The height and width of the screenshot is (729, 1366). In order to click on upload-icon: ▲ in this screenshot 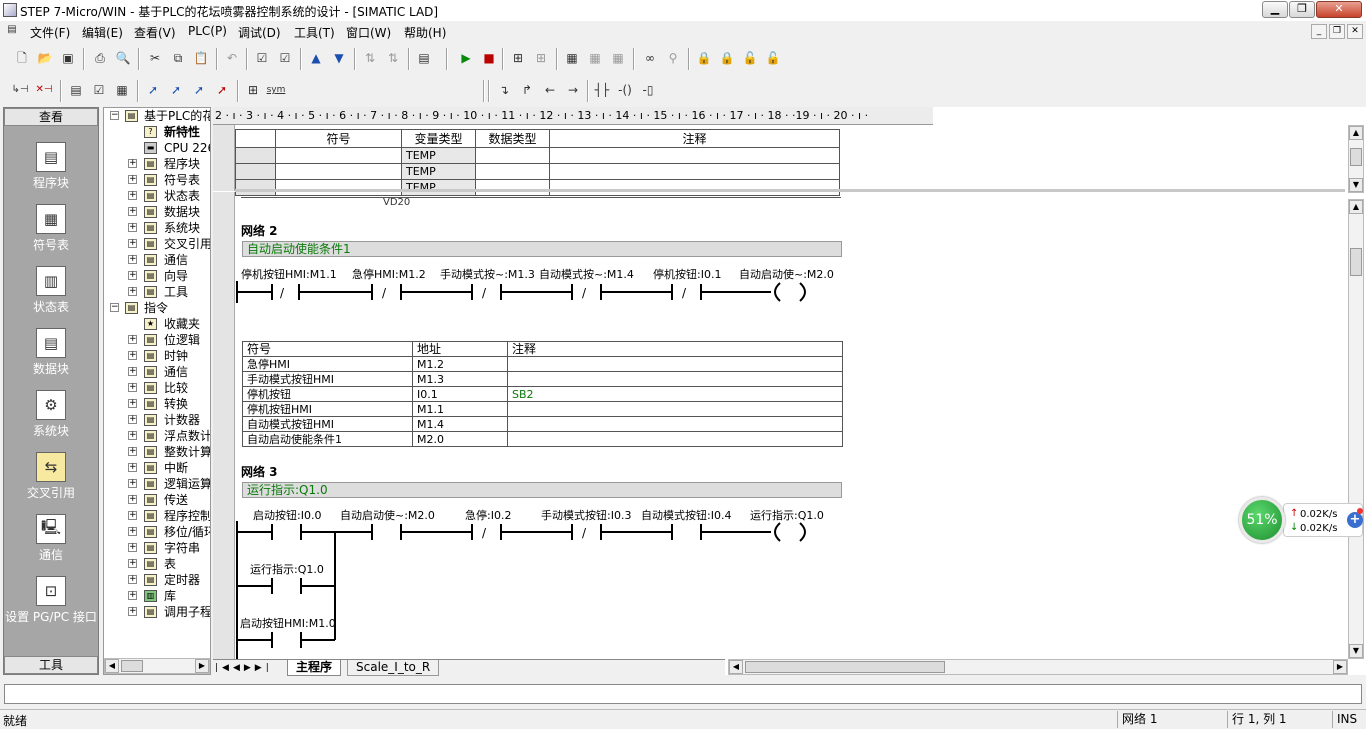, I will do `click(316, 58)`.